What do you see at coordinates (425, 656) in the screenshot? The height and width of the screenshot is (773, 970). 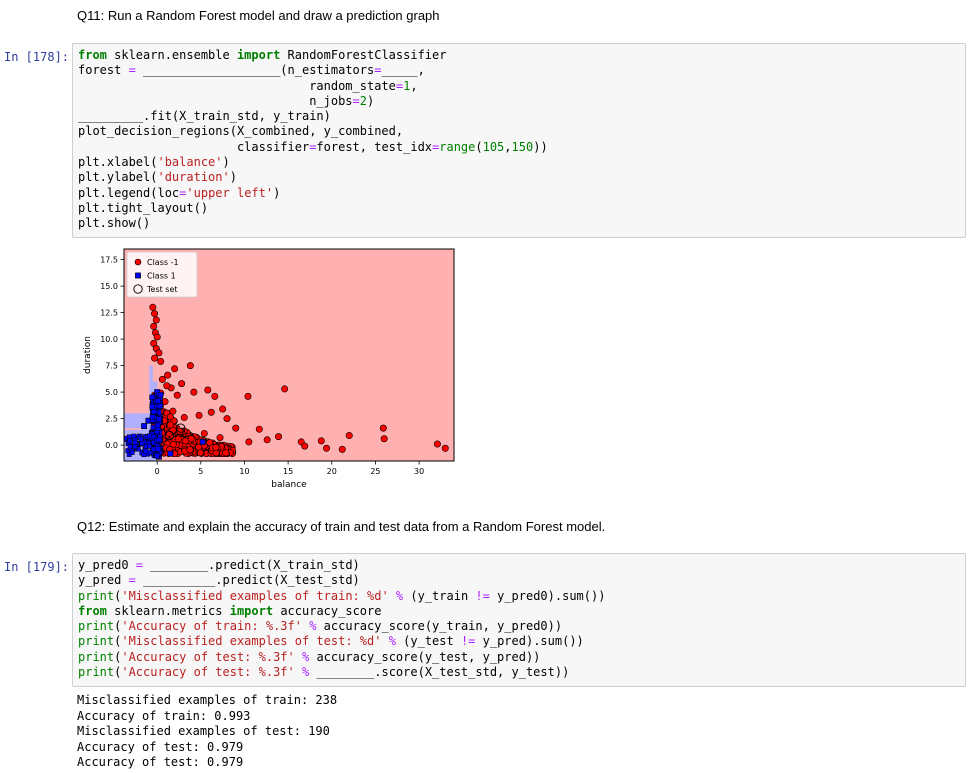 I see `code-token: accuracy_score(y_test, y_pred))` at bounding box center [425, 656].